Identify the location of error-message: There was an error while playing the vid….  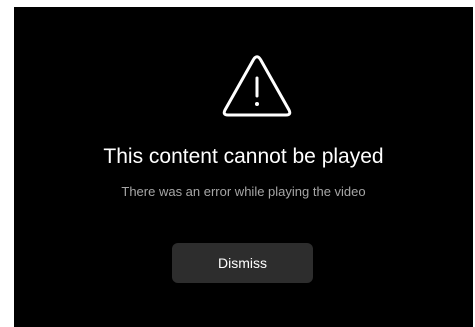
(243, 191).